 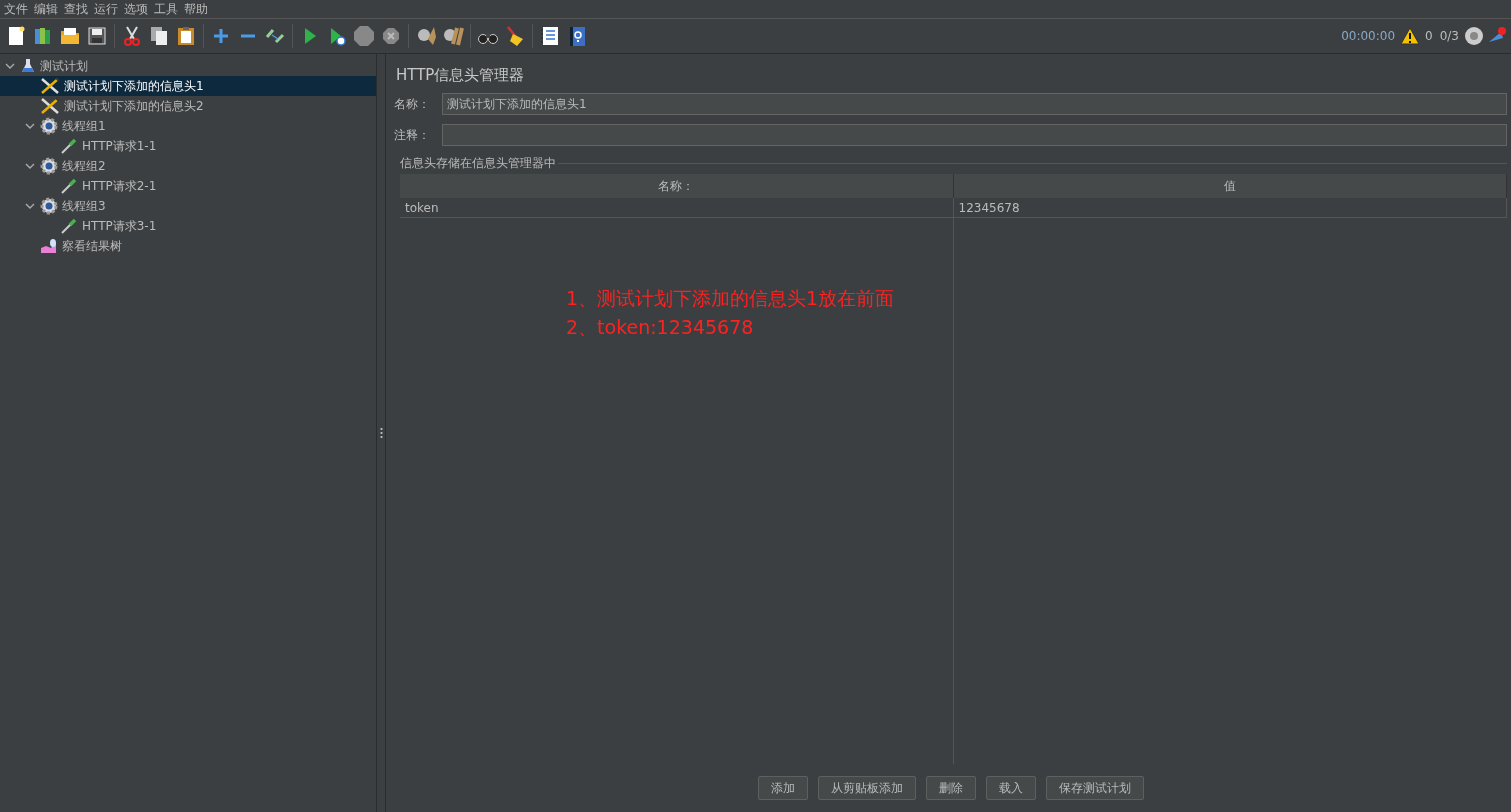 I want to click on tree-item: 线程组2, so click(x=188, y=166).